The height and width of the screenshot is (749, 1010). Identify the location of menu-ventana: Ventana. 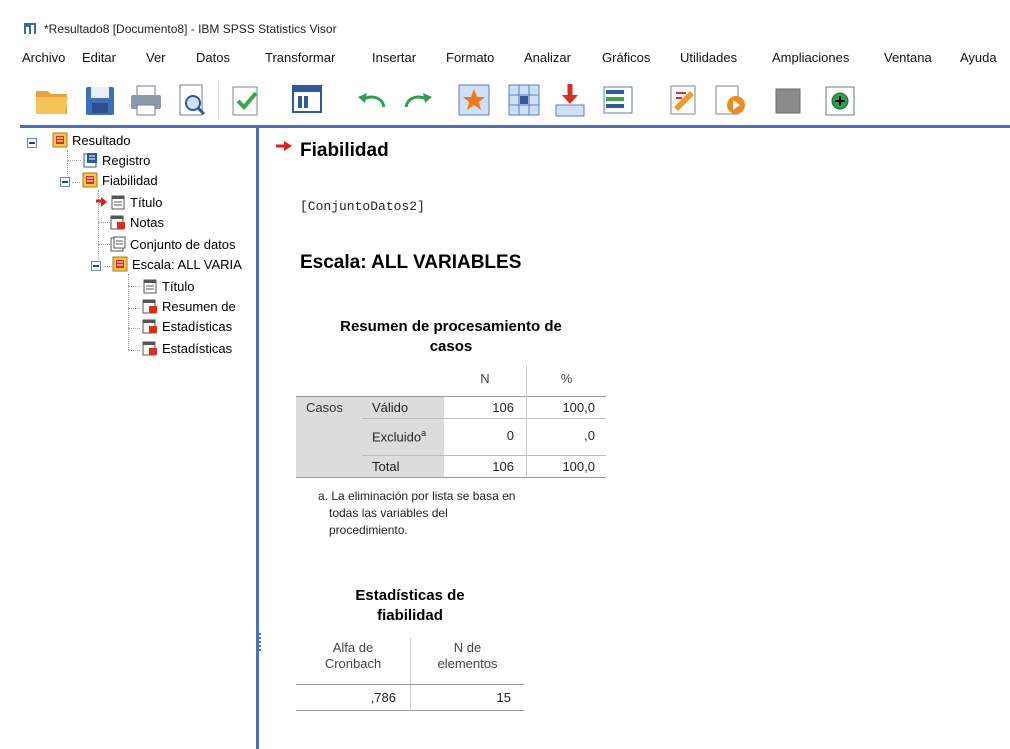
(908, 57).